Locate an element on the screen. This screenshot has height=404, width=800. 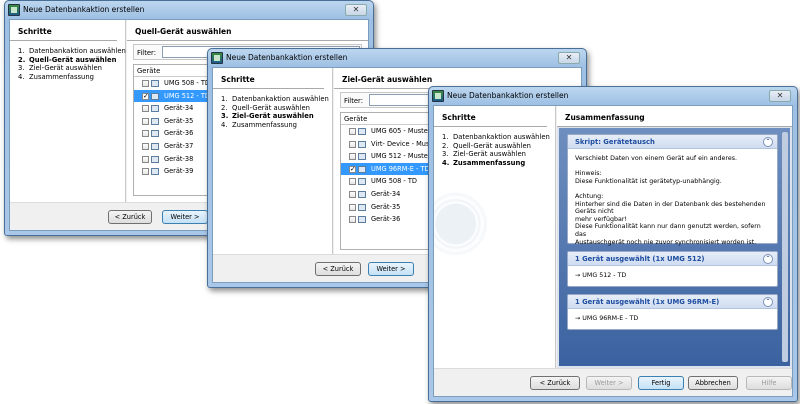
cancel-button: Abbrechen is located at coordinates (713, 383).